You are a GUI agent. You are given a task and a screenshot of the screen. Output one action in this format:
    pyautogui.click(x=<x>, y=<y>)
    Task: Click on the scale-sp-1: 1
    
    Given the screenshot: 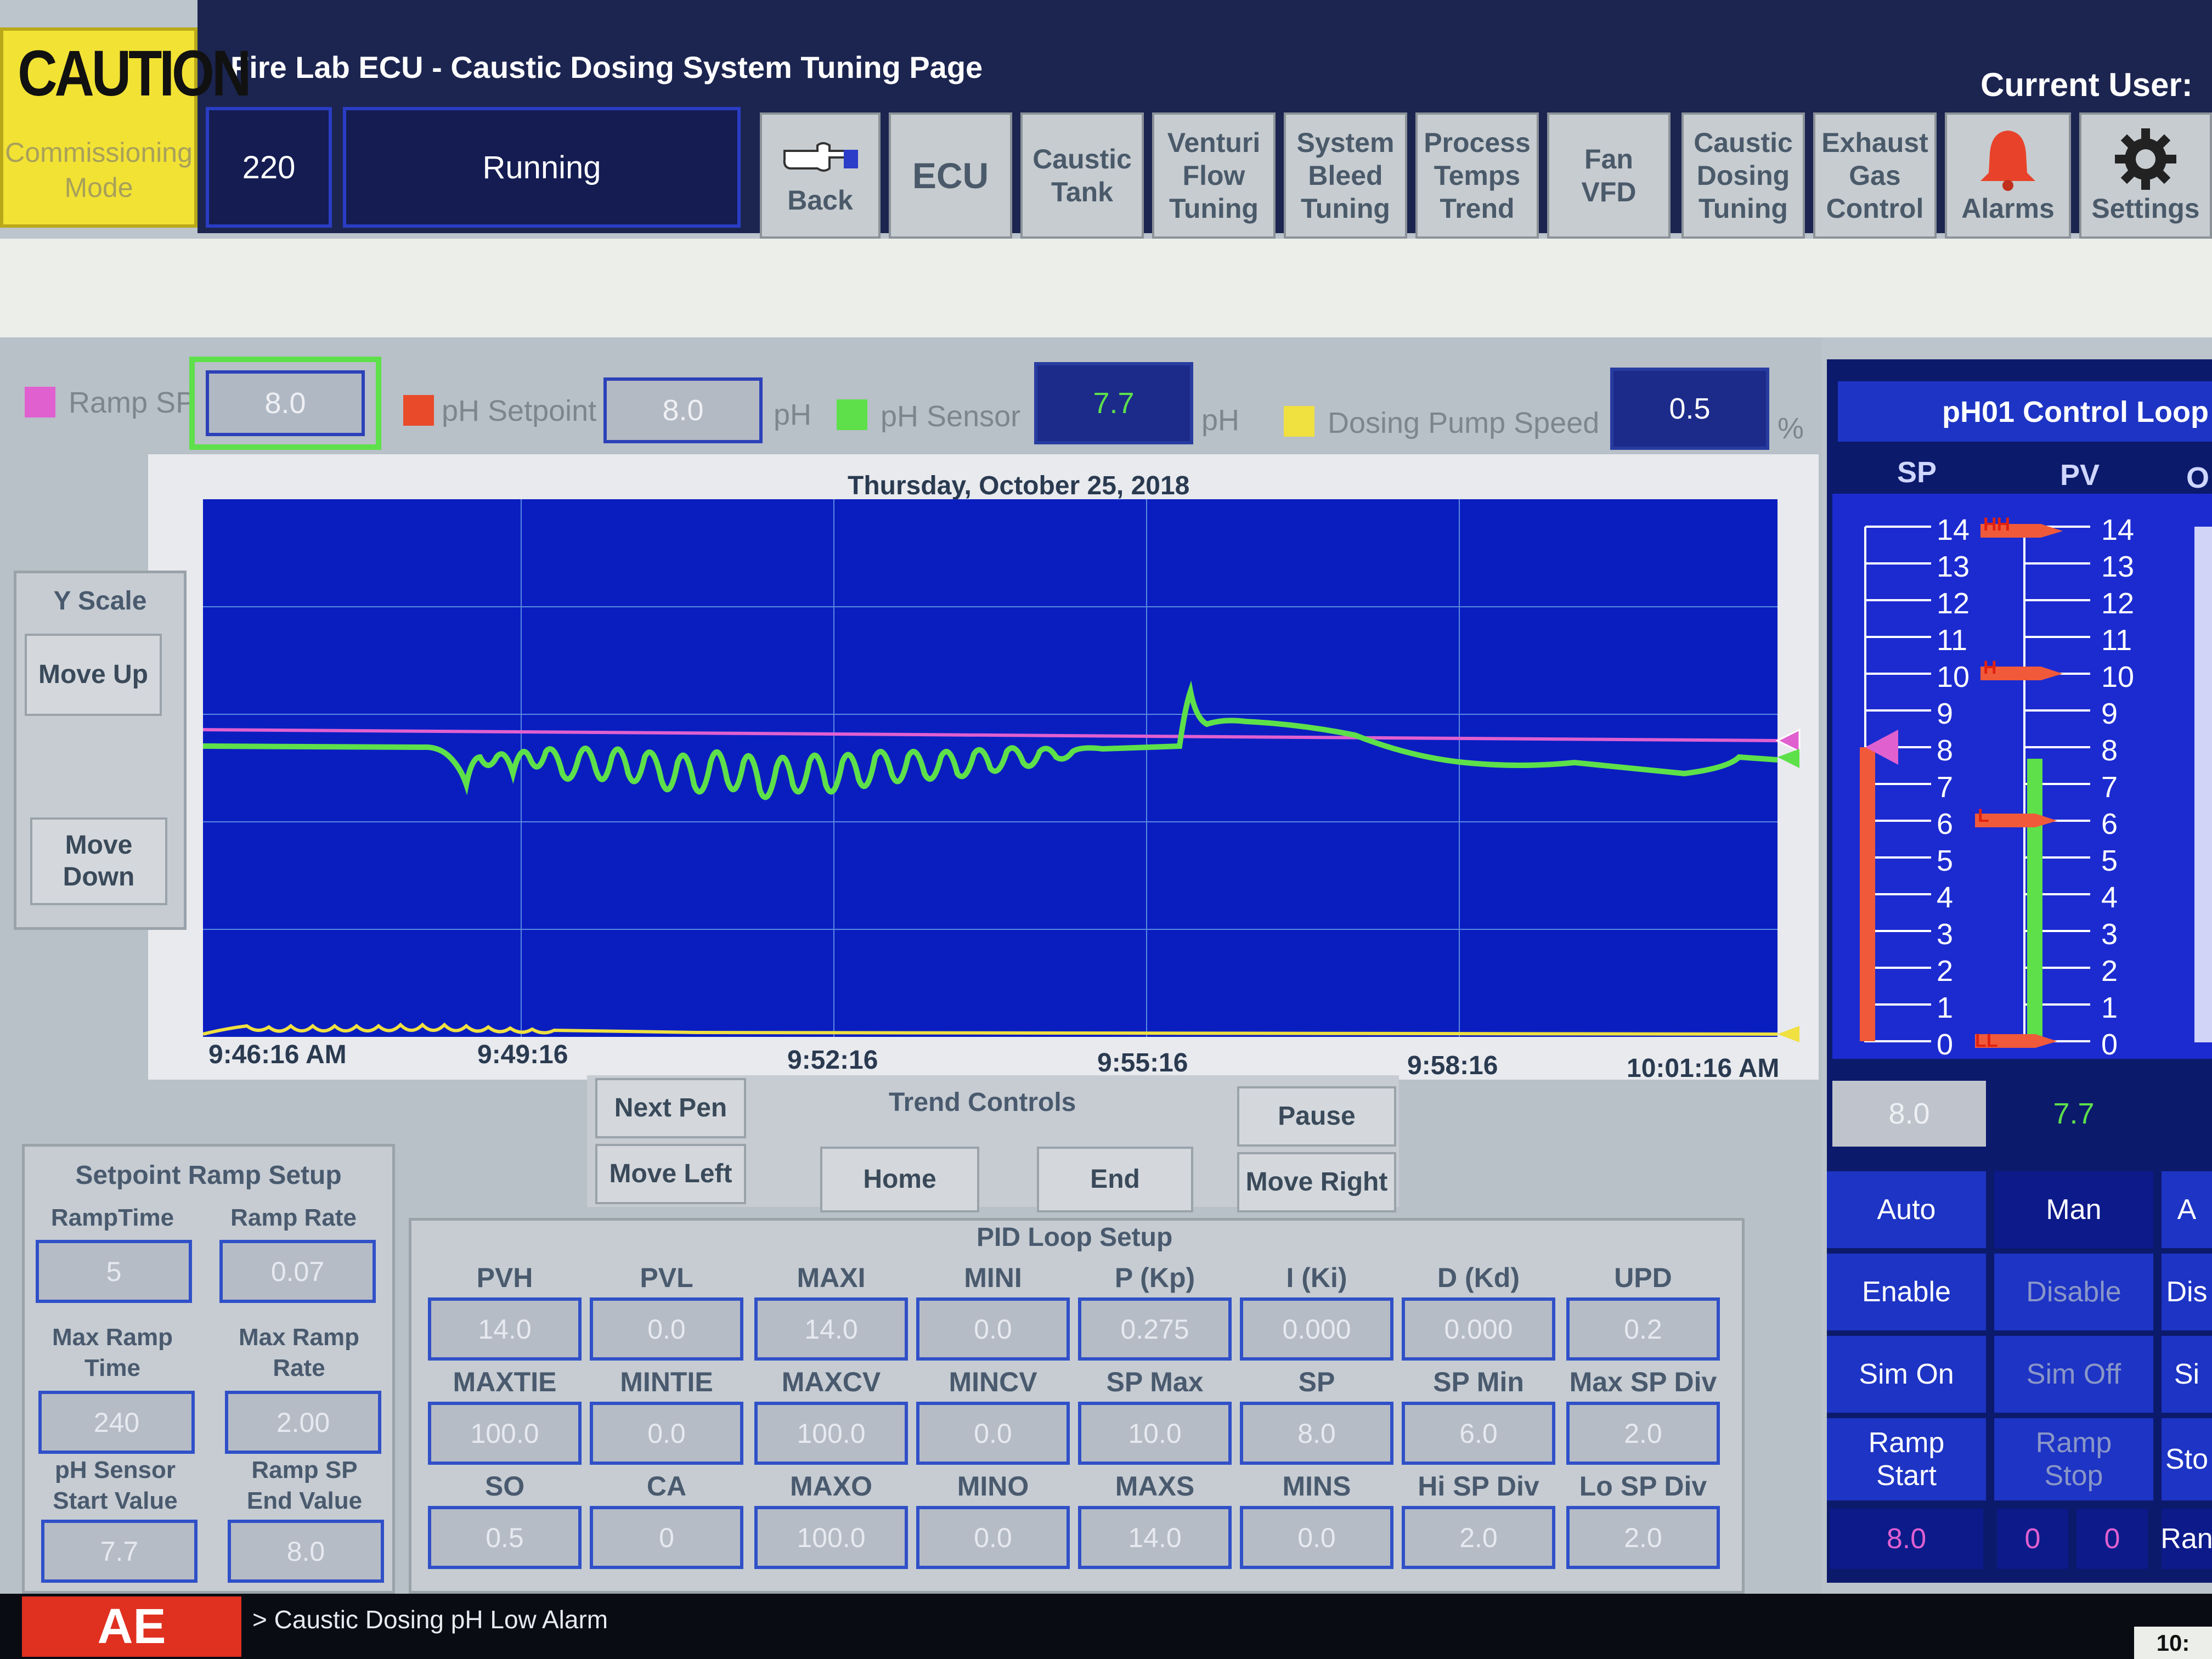 What is the action you would take?
    pyautogui.click(x=1946, y=1007)
    